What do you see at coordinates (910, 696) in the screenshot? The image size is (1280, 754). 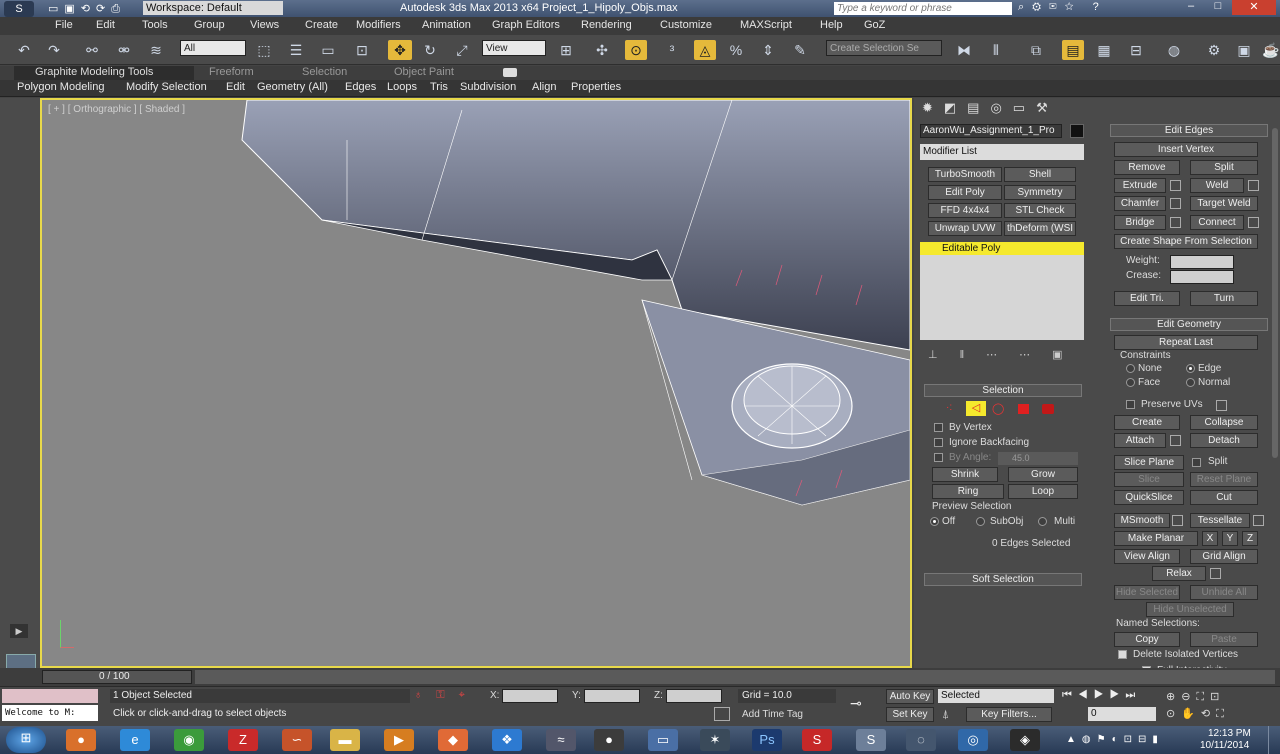 I see `auto-key-button: Auto Key` at bounding box center [910, 696].